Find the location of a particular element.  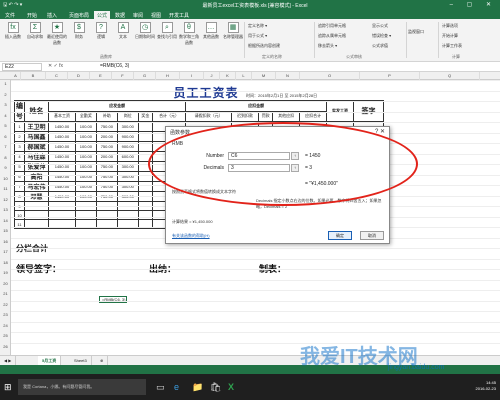

column-header-L: L is located at coordinates (244, 76).